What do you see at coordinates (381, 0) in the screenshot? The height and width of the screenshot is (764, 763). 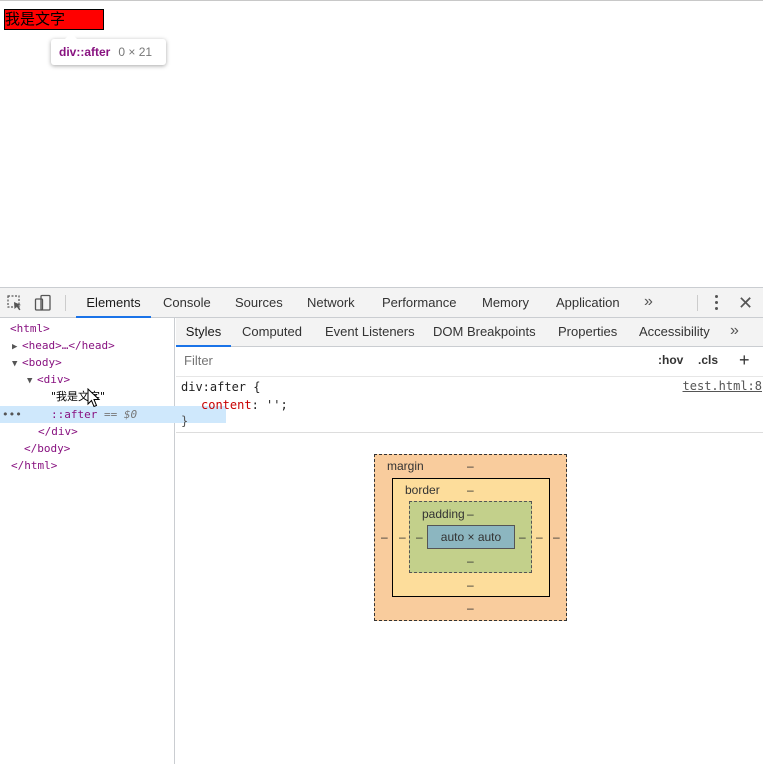 I see `window-top-border` at bounding box center [381, 0].